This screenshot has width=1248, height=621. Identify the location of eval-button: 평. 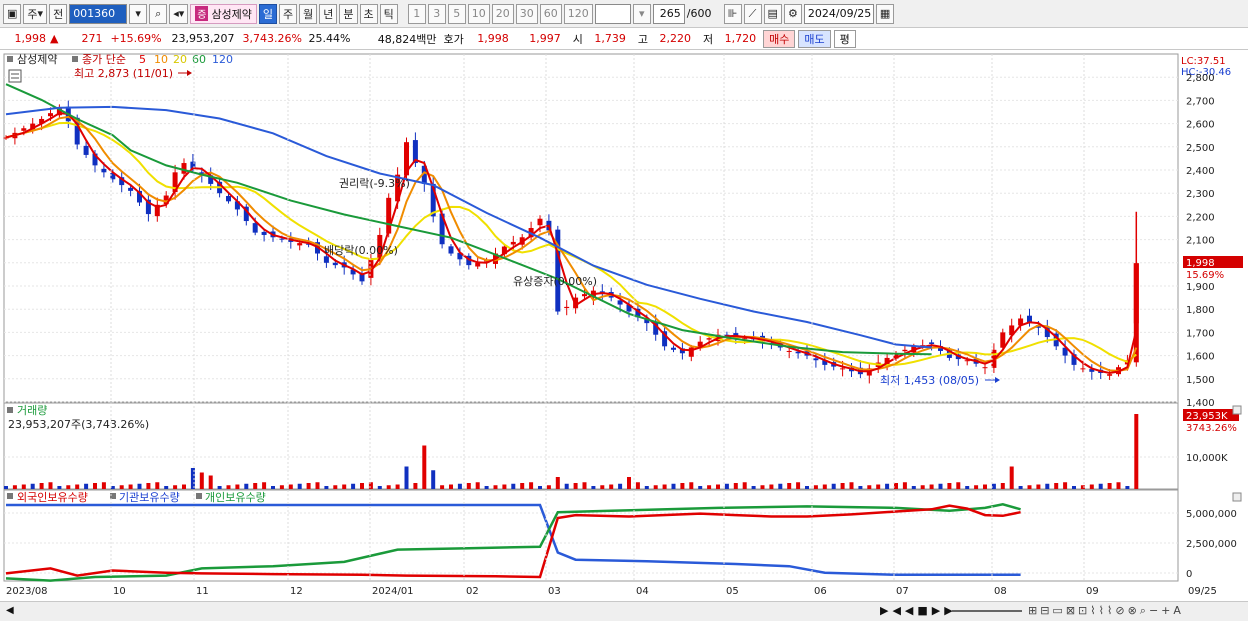
(844, 38).